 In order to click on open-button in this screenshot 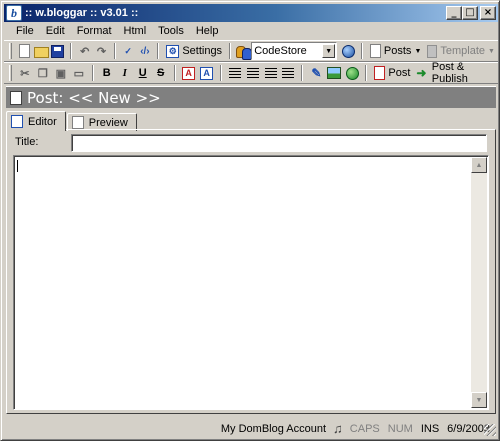, I will do `click(41, 51)`.